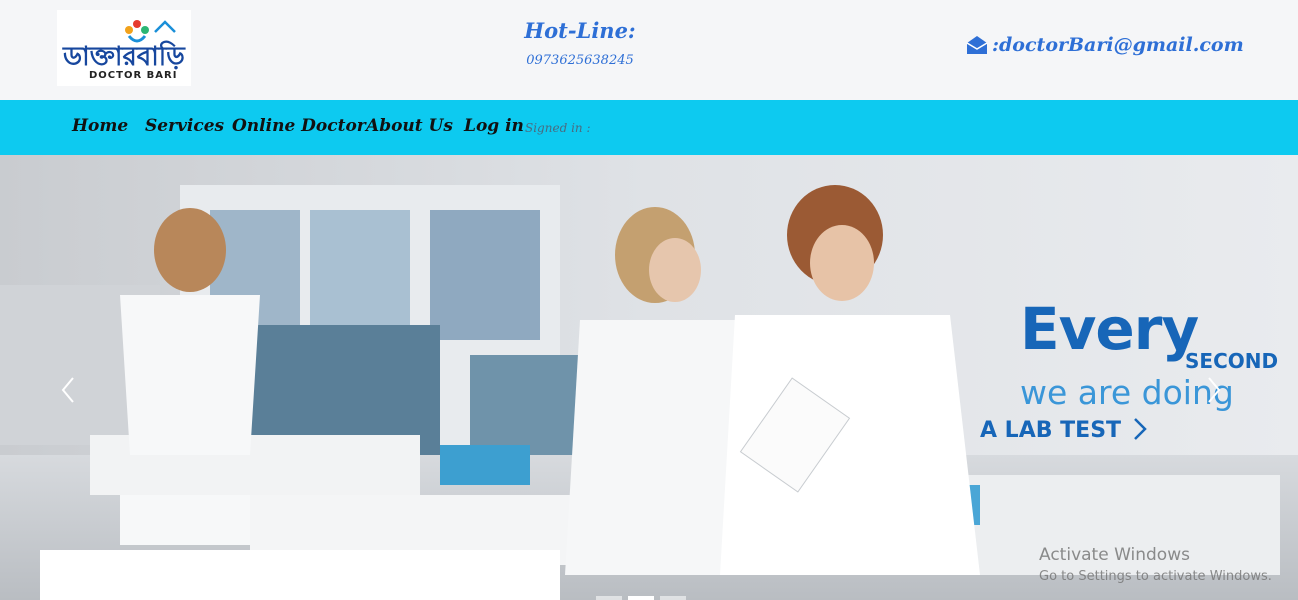 The image size is (1298, 600). Describe the element at coordinates (124, 56) in the screenshot. I see `svg-text: ডাক্তারবাড়ি` at that location.